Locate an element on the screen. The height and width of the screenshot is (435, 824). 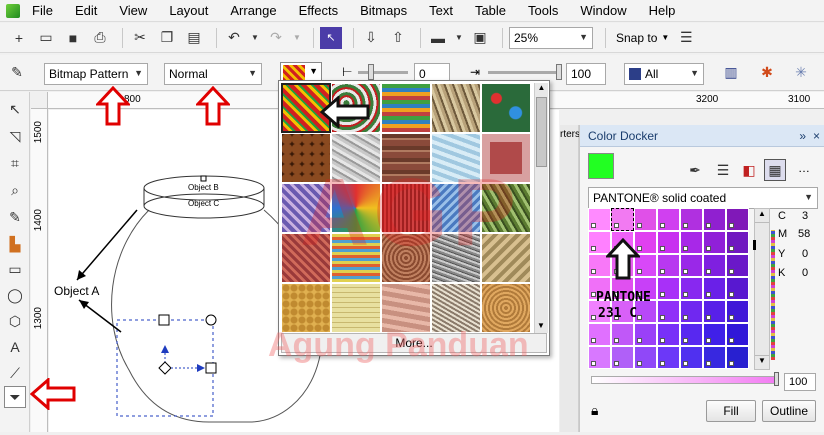
undo-dropdown-icon: ▼ is located at coordinates (255, 38).